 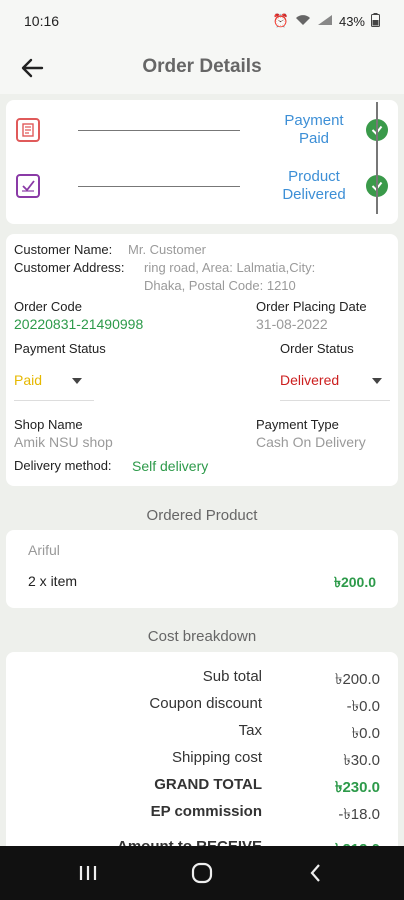 What do you see at coordinates (79, 324) in the screenshot?
I see `order-code-value: 20220831-21490998` at bounding box center [79, 324].